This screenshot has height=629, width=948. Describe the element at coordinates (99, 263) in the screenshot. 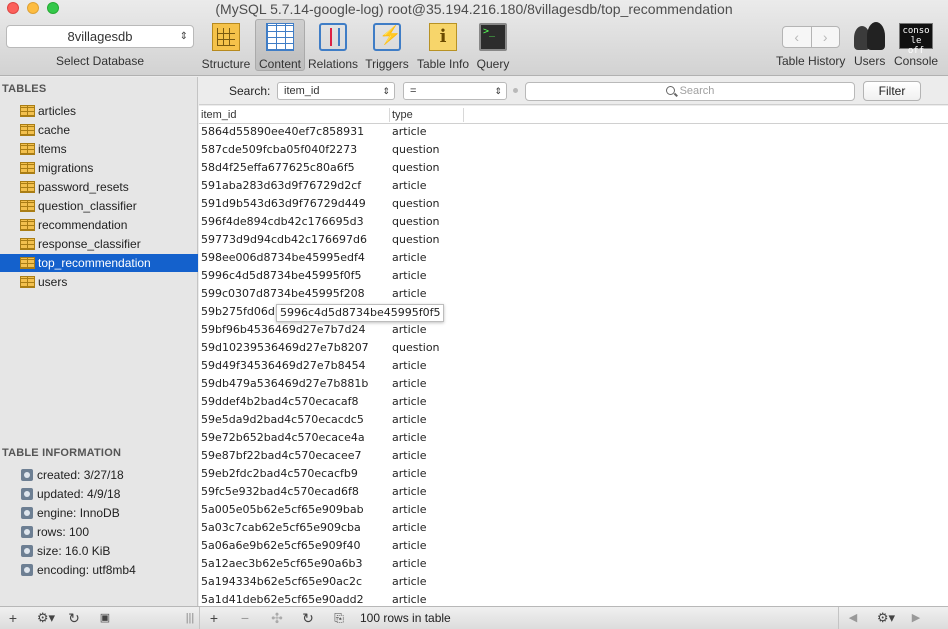

I see `sidebar-table-top-recommendation: top_recommendation` at that location.